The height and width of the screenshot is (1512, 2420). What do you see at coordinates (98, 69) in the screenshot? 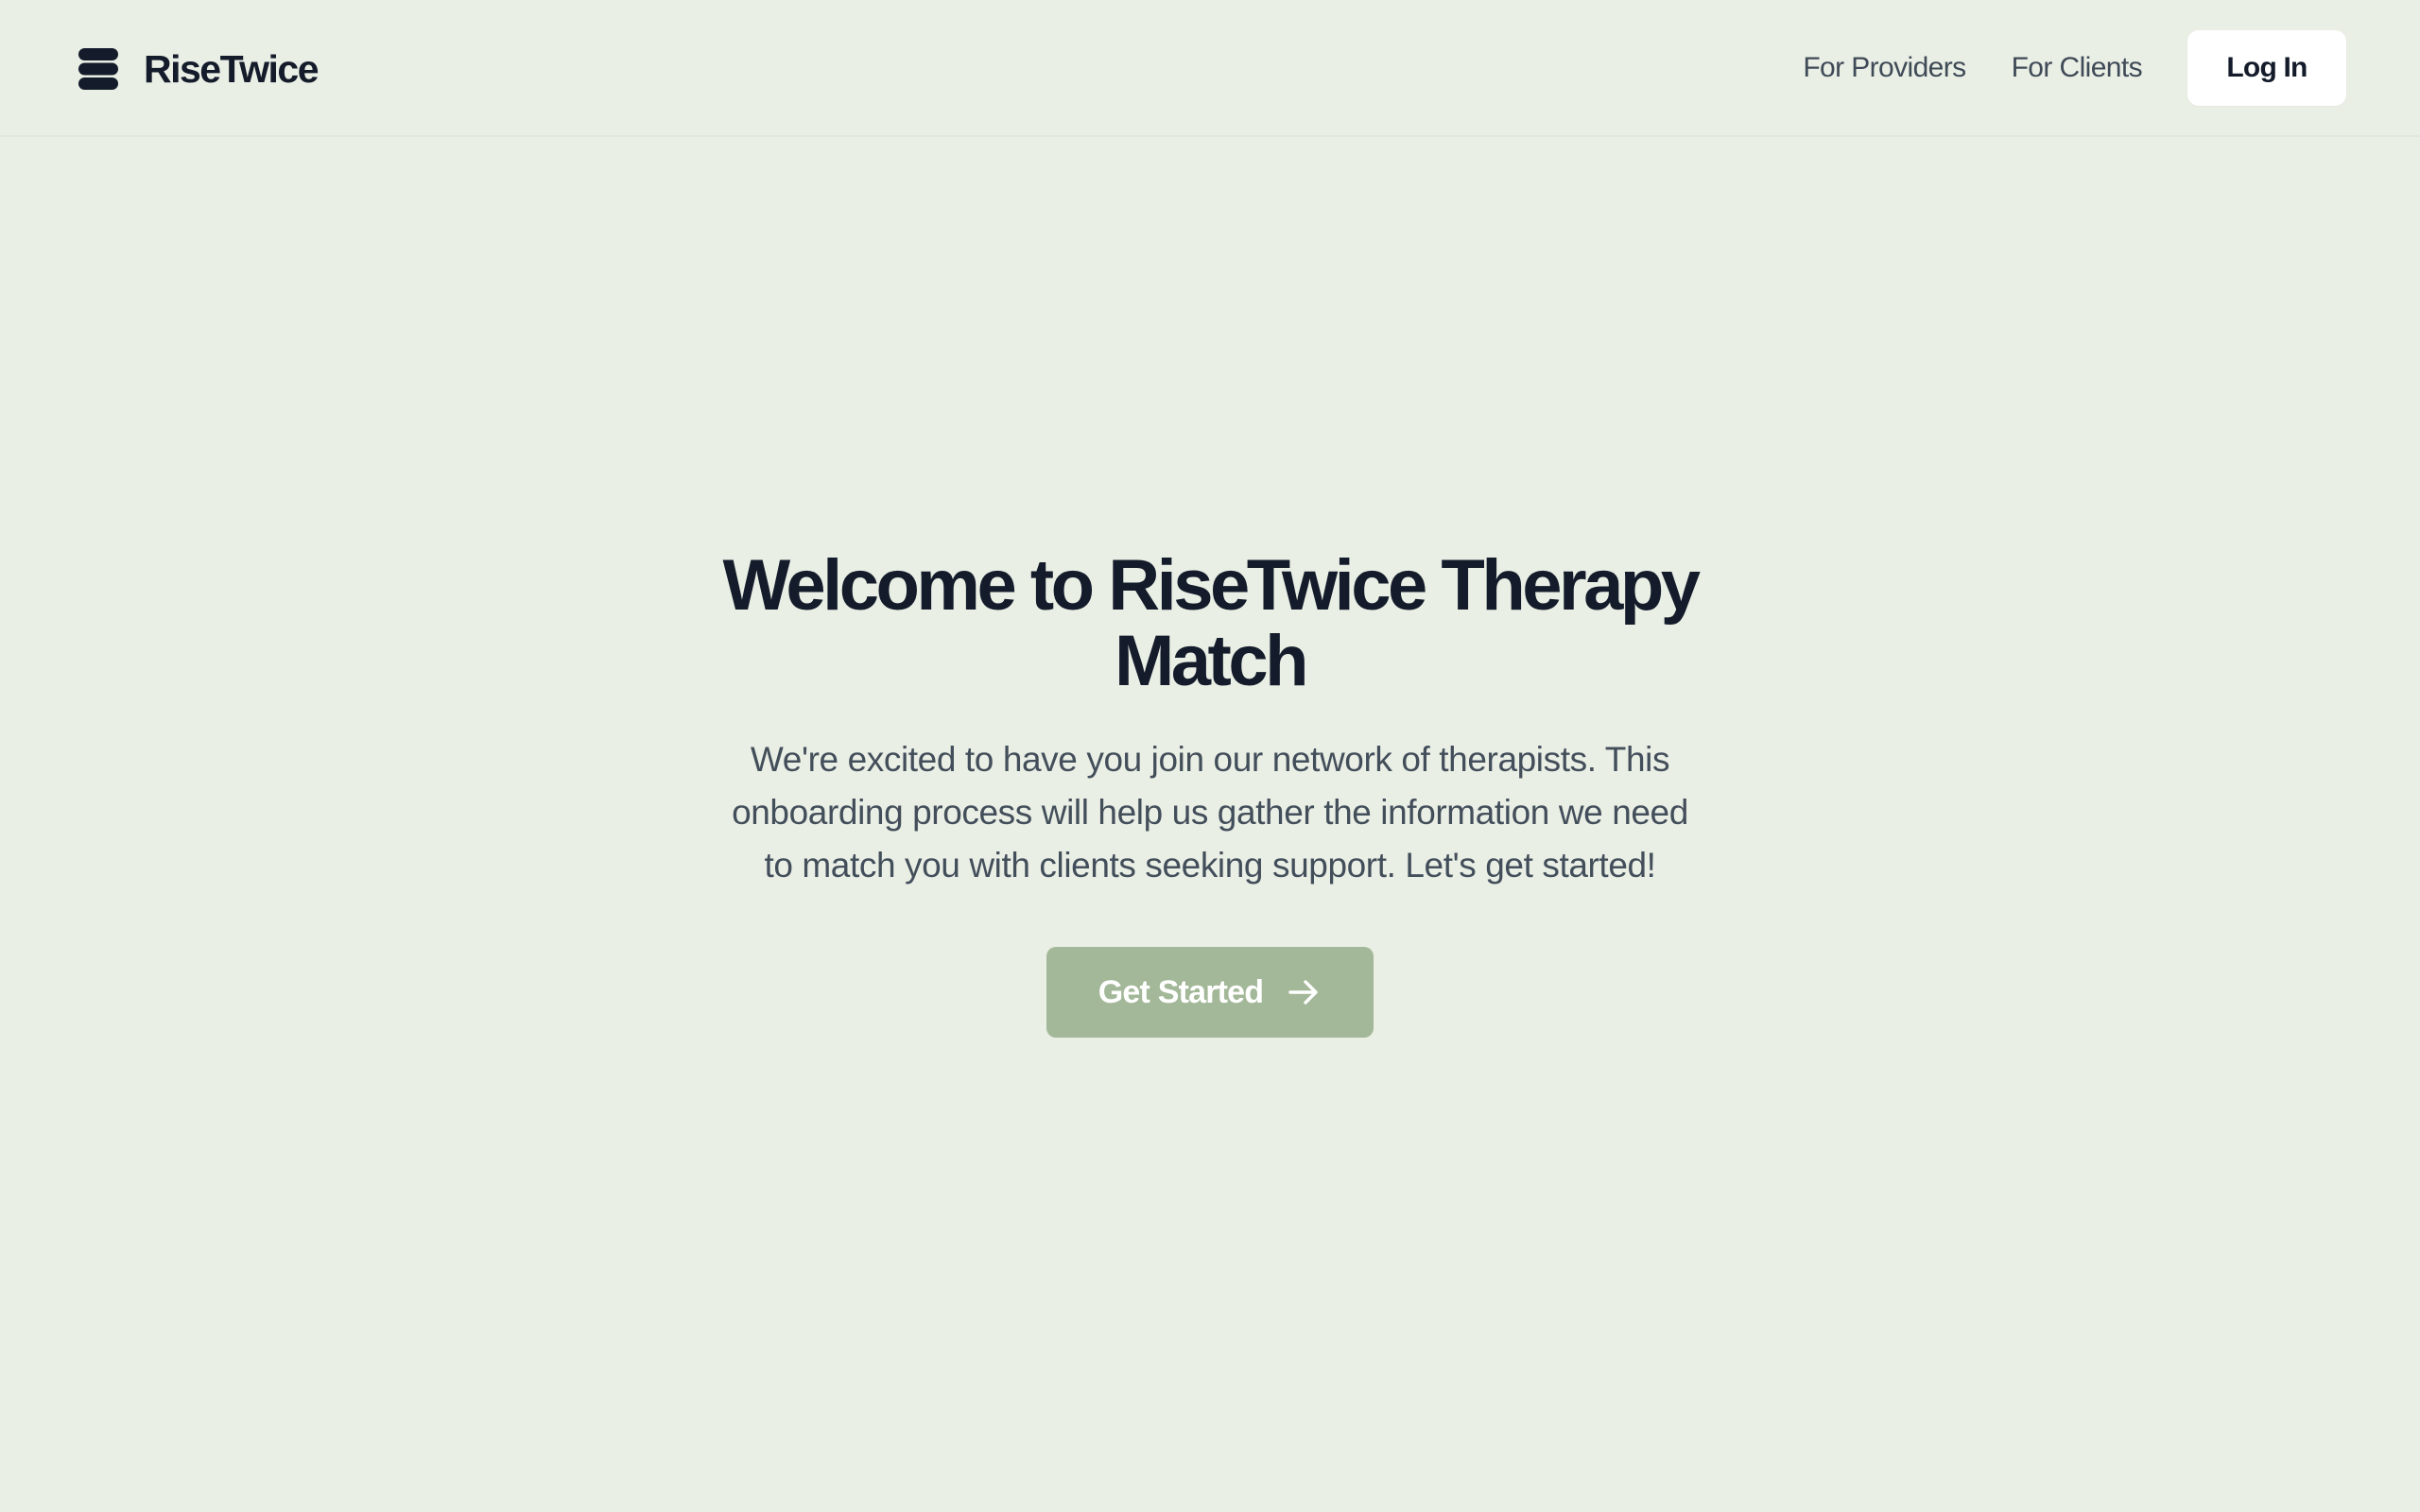
I see `stacked-layers-icon` at bounding box center [98, 69].